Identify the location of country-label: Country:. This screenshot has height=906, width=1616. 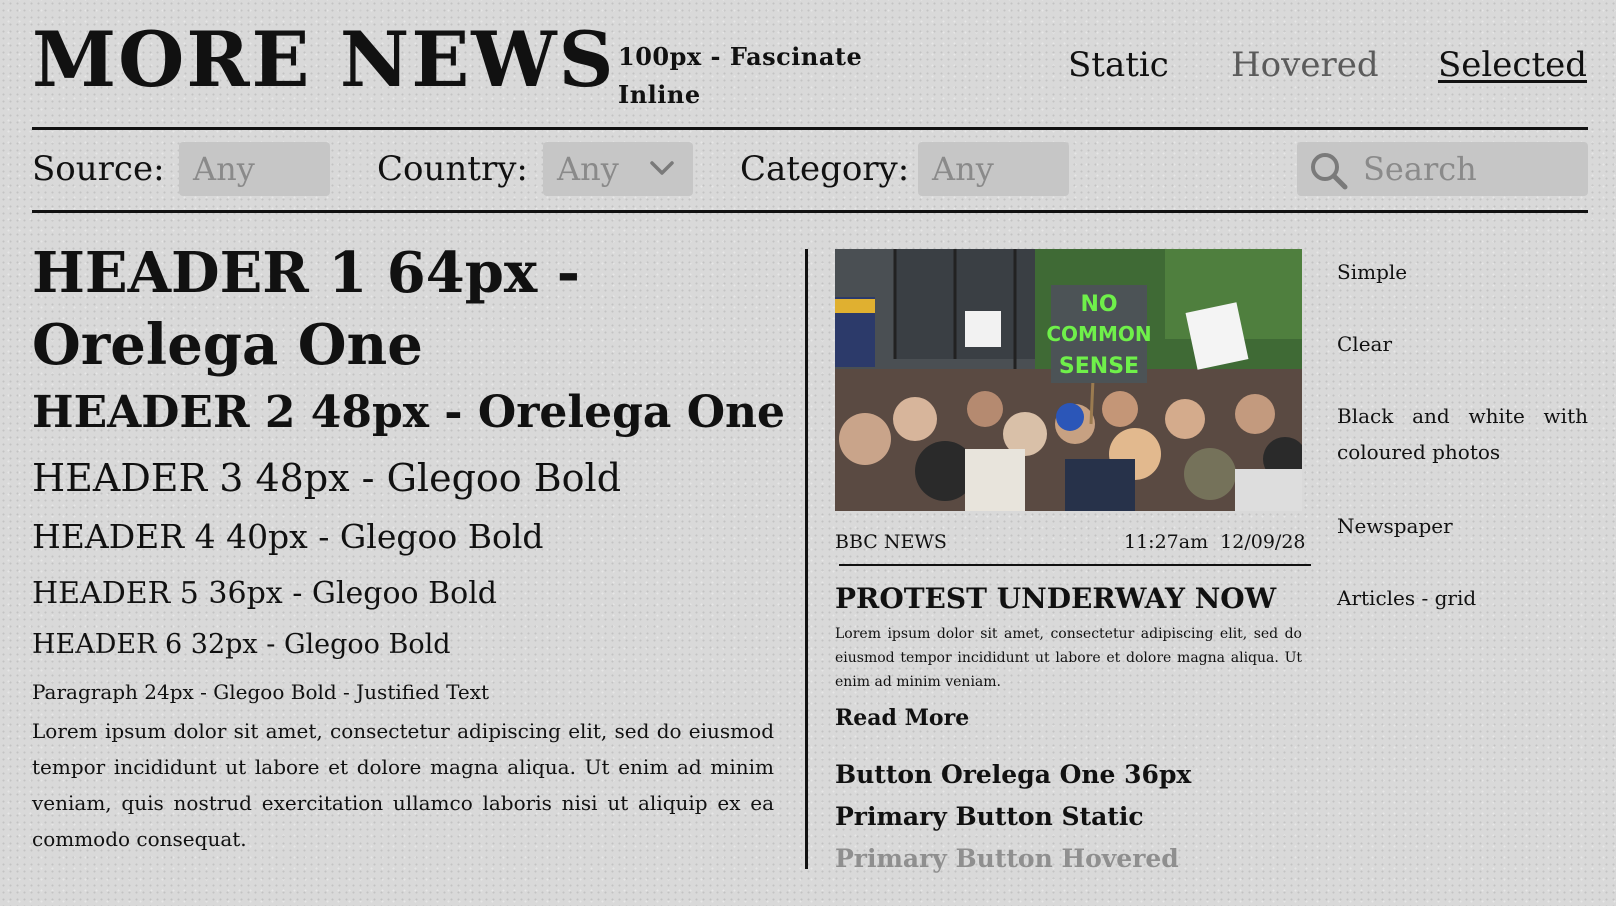
(452, 169).